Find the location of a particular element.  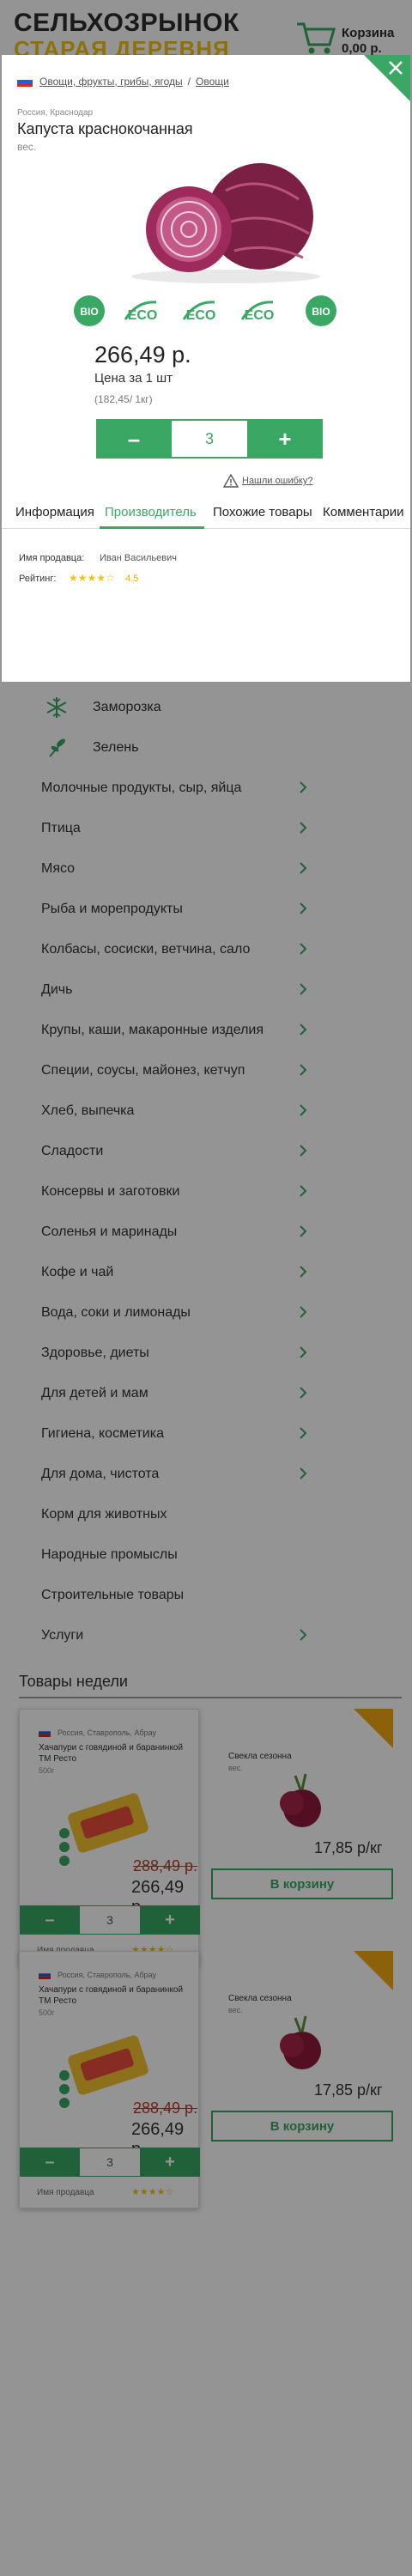

warning-icon is located at coordinates (231, 481).